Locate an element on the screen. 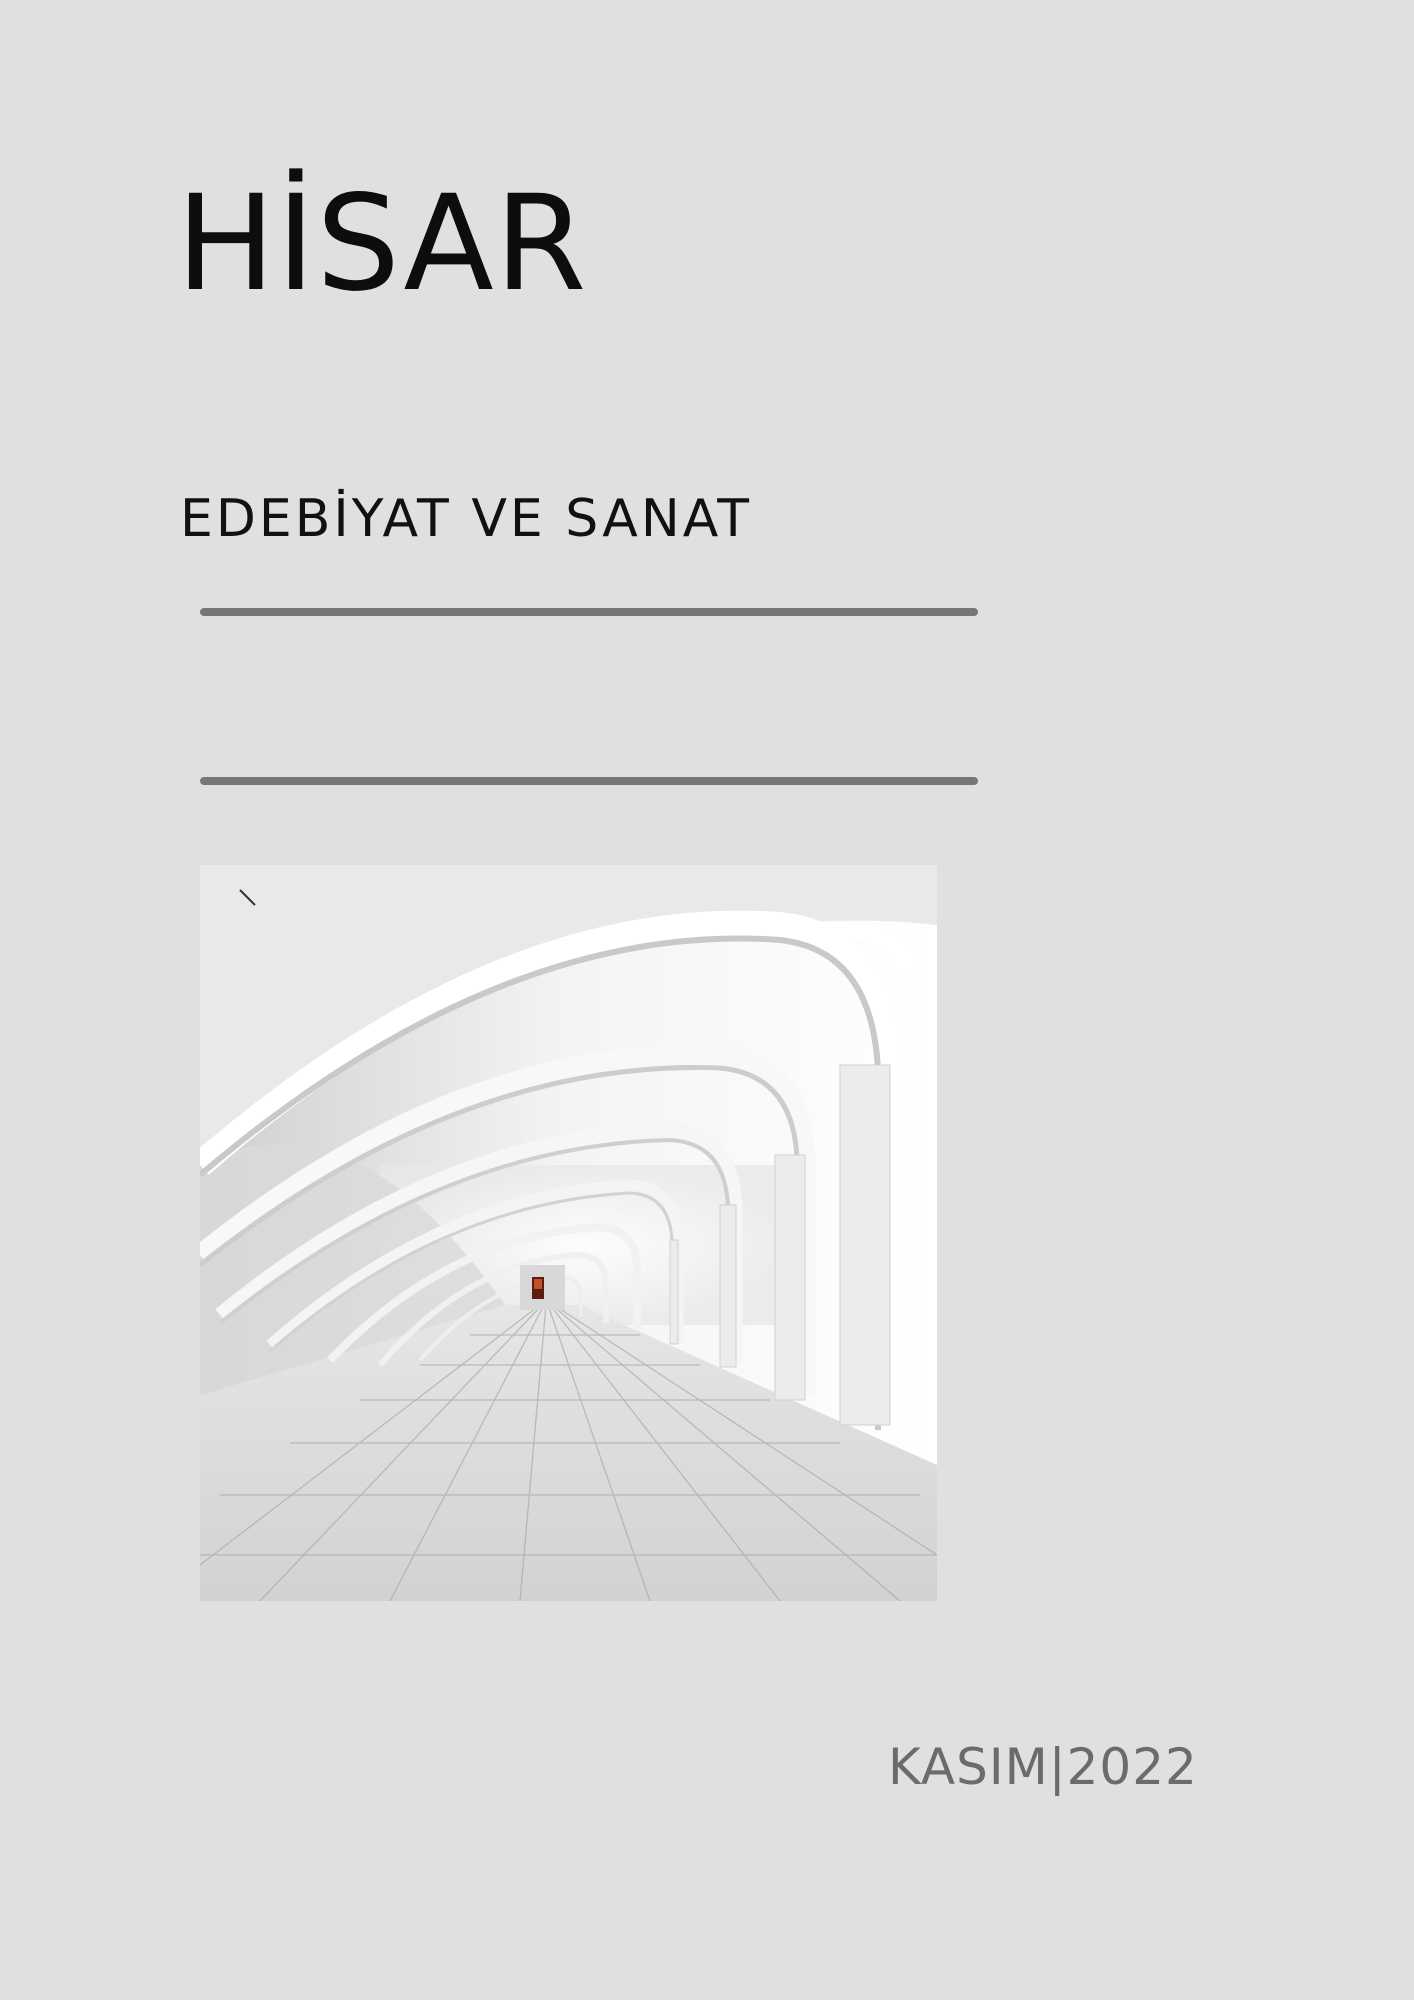  divider-top is located at coordinates (589, 612).